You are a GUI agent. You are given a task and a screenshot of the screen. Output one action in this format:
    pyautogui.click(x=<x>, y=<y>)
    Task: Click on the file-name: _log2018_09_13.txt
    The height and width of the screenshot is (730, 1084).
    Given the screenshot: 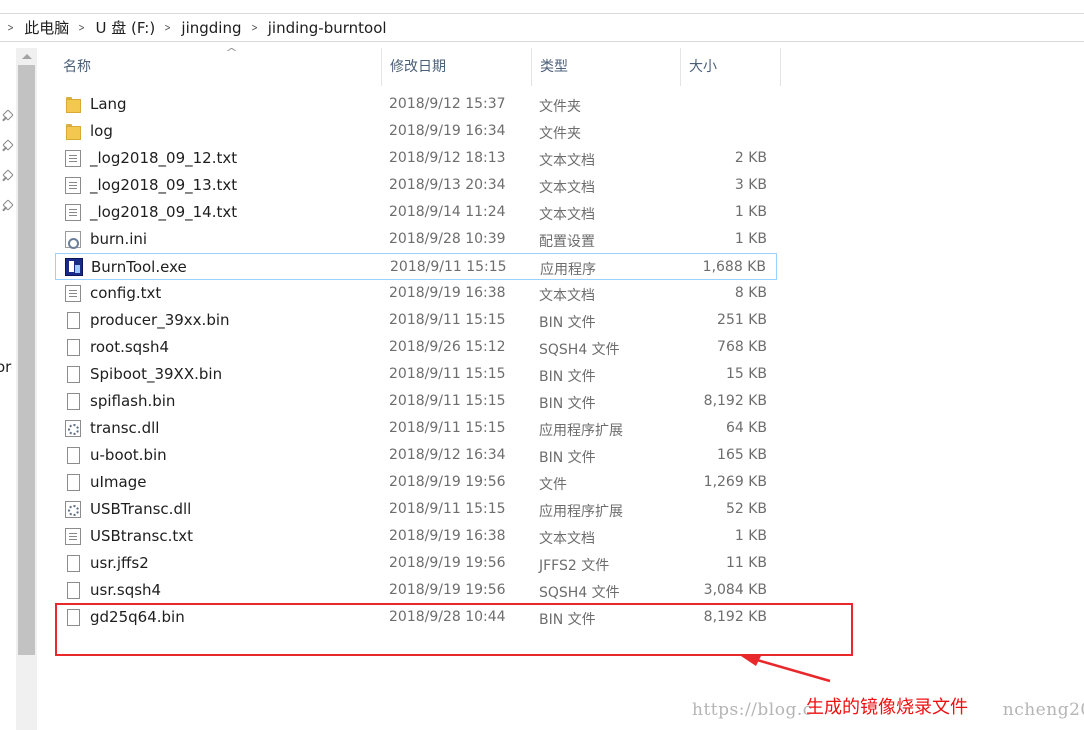 What is the action you would take?
    pyautogui.click(x=164, y=185)
    